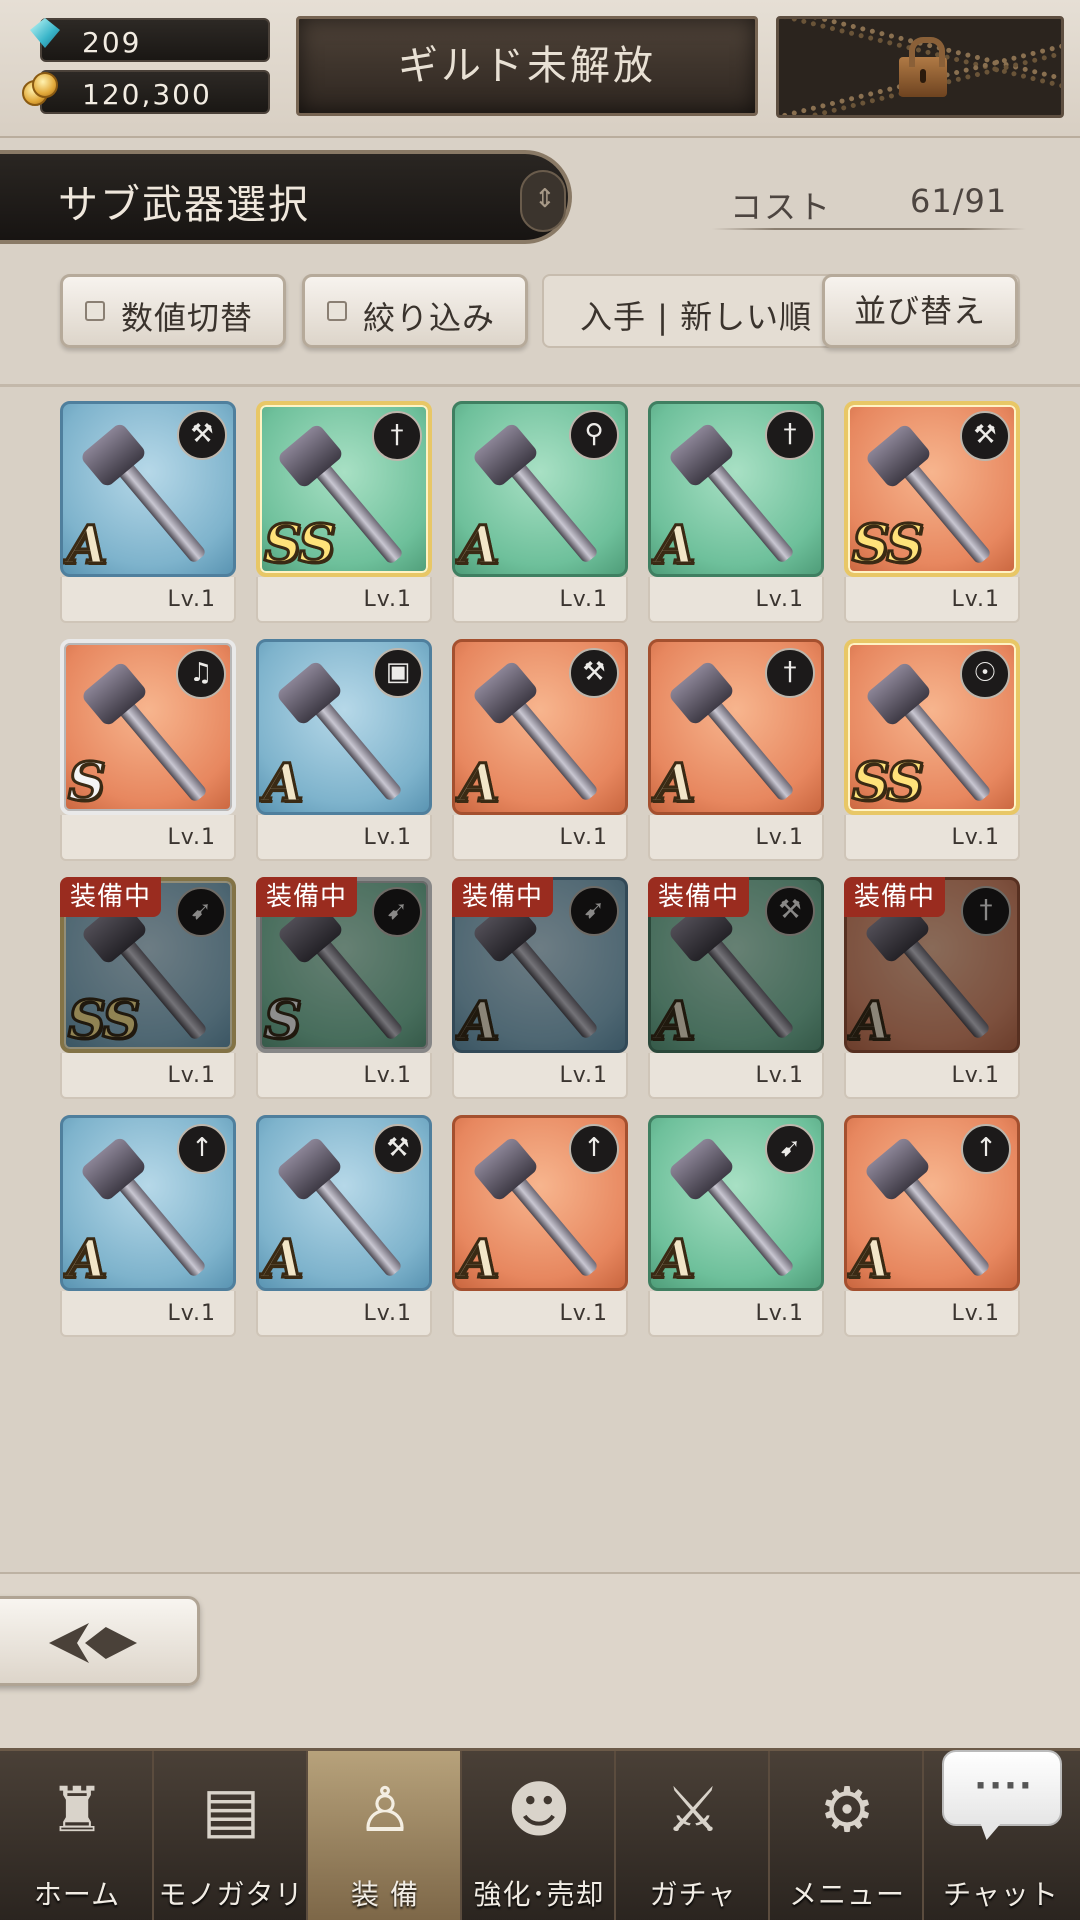 The image size is (1080, 1920). Describe the element at coordinates (543, 201) in the screenshot. I see `sort-emblem-icon` at that location.